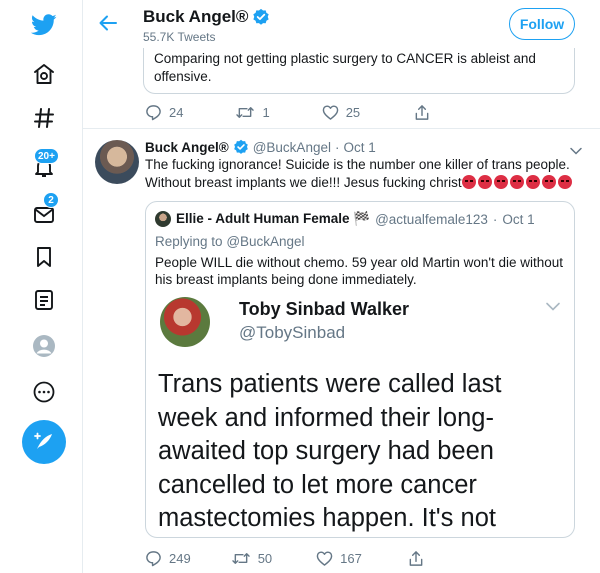 This screenshot has height=573, width=600. What do you see at coordinates (251, 558) in the screenshot?
I see `retweet-button: 50` at bounding box center [251, 558].